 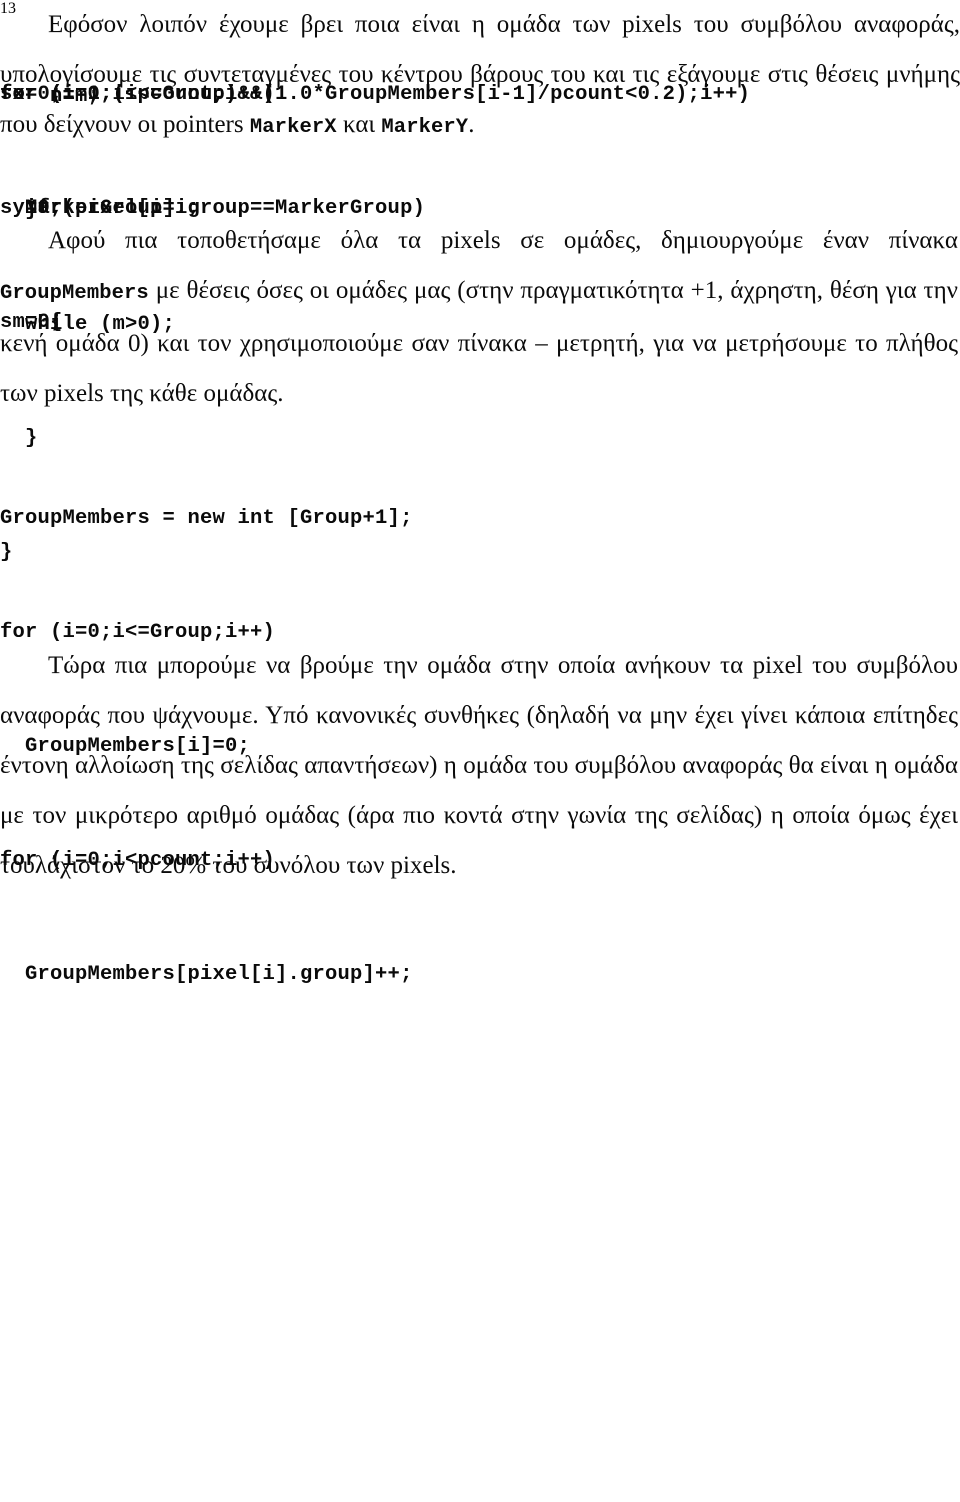 I want to click on page-number: 13, so click(x=8, y=8).